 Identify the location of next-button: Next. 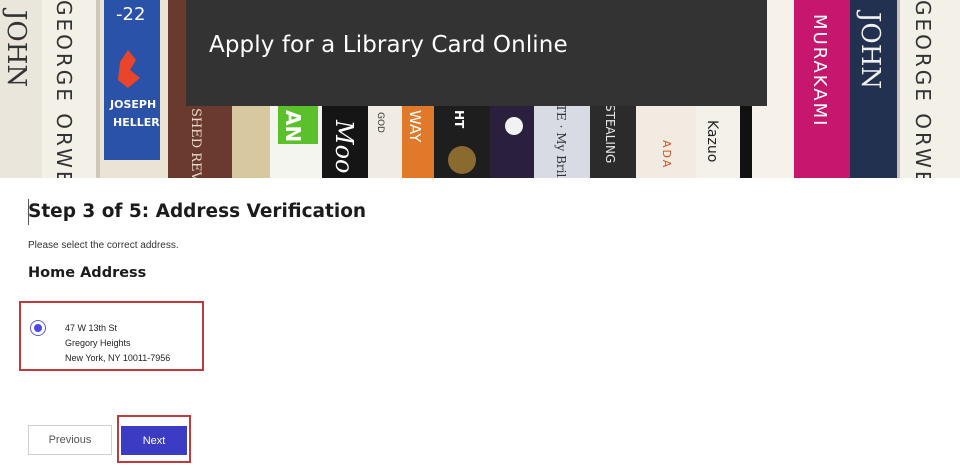
(154, 440).